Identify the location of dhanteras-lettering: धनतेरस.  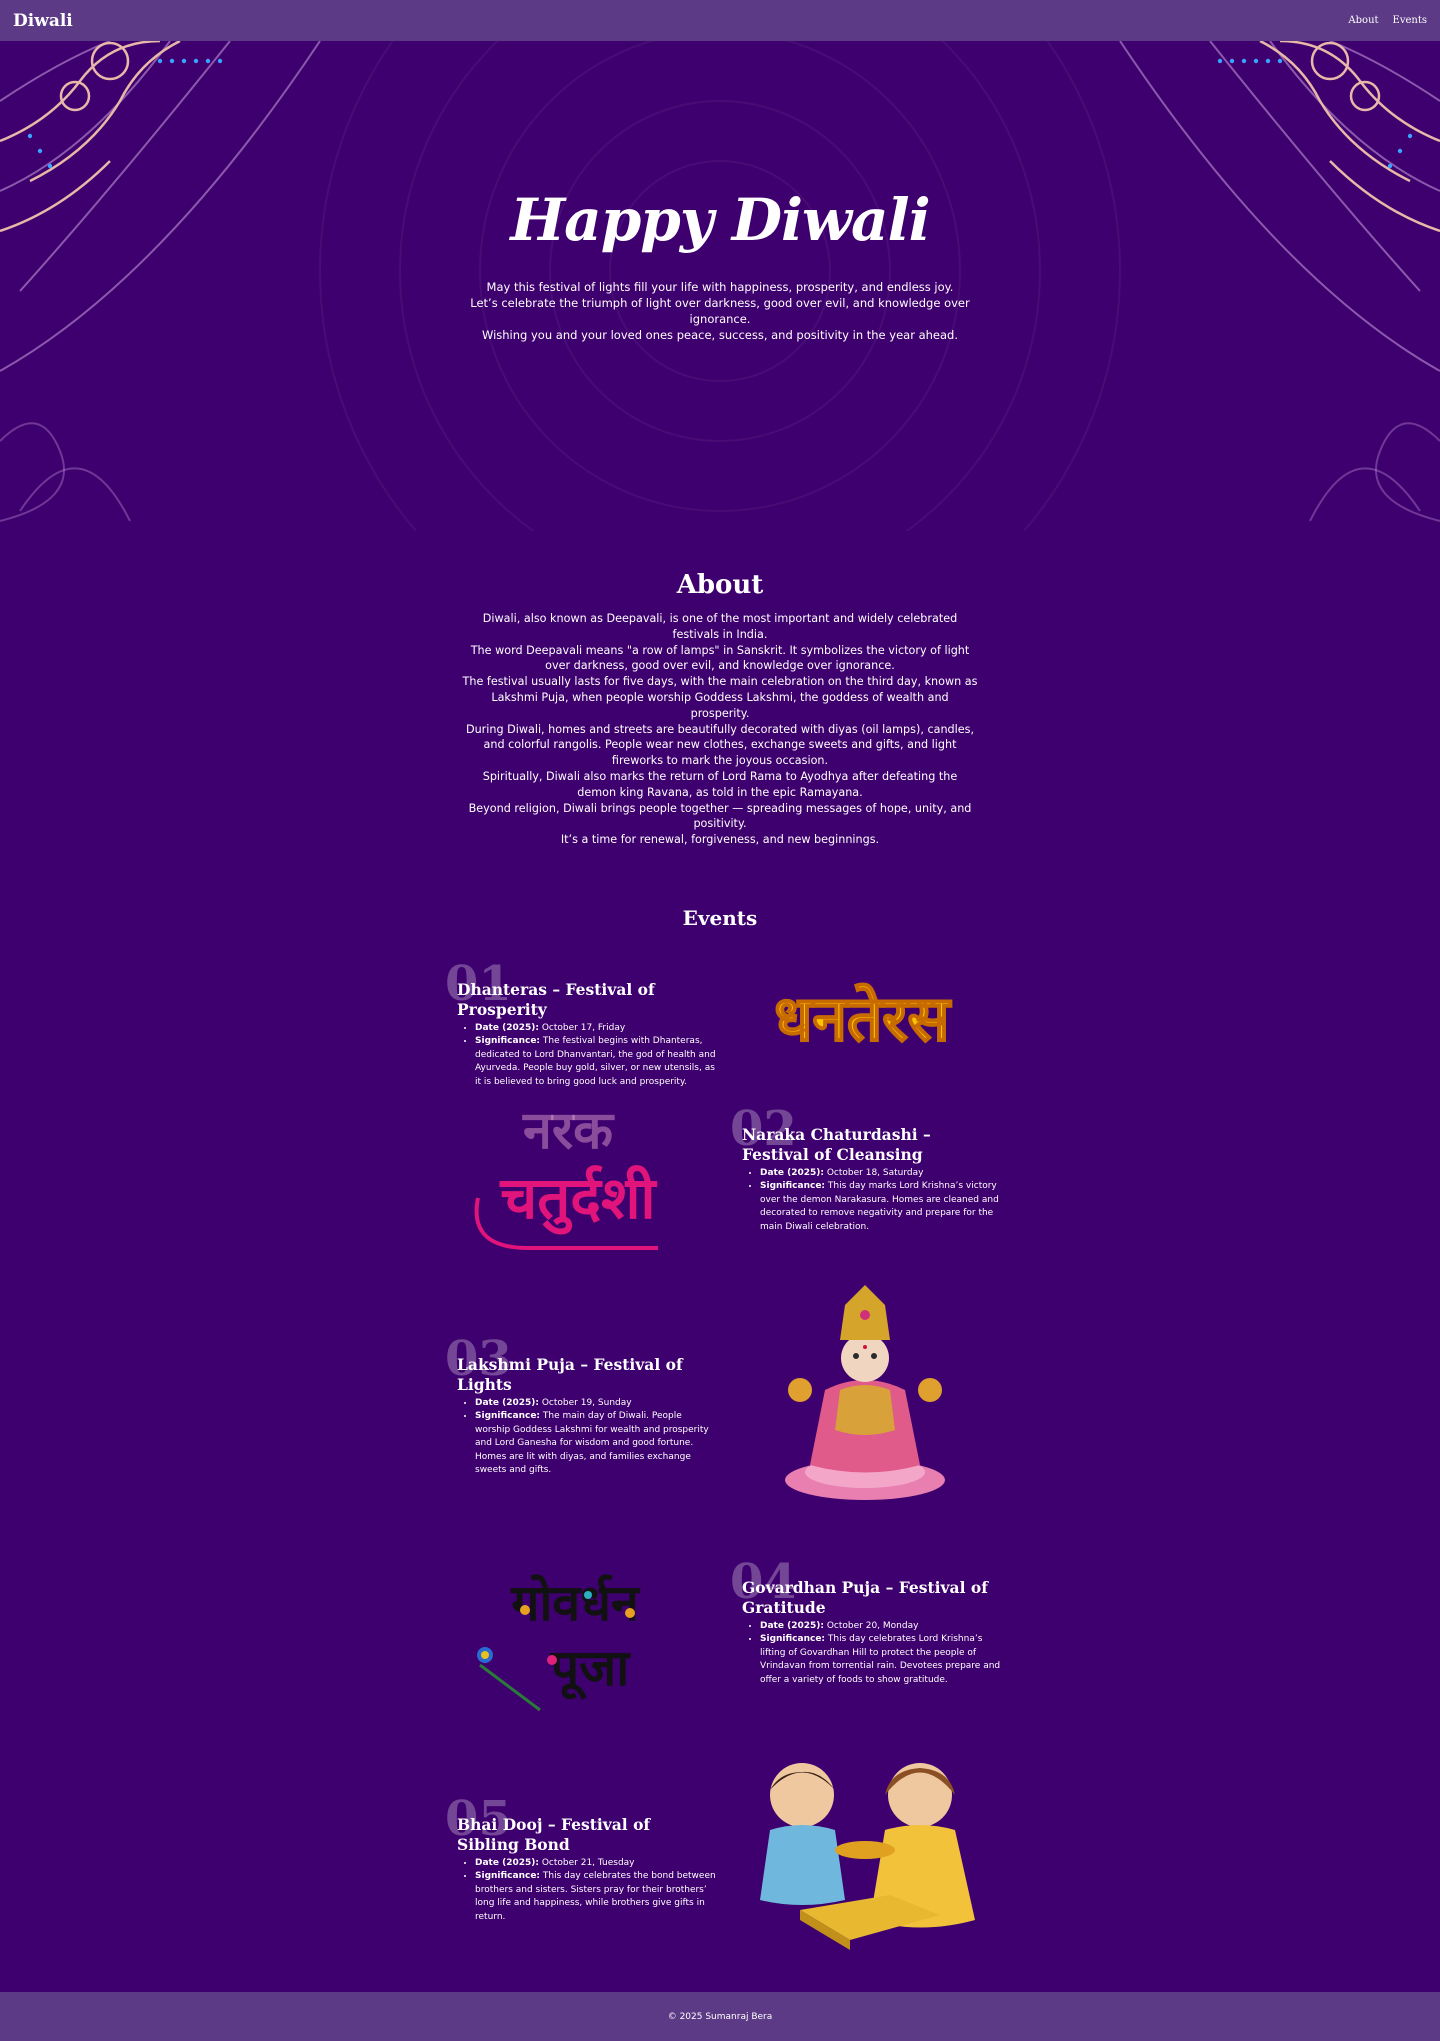
(862, 1018).